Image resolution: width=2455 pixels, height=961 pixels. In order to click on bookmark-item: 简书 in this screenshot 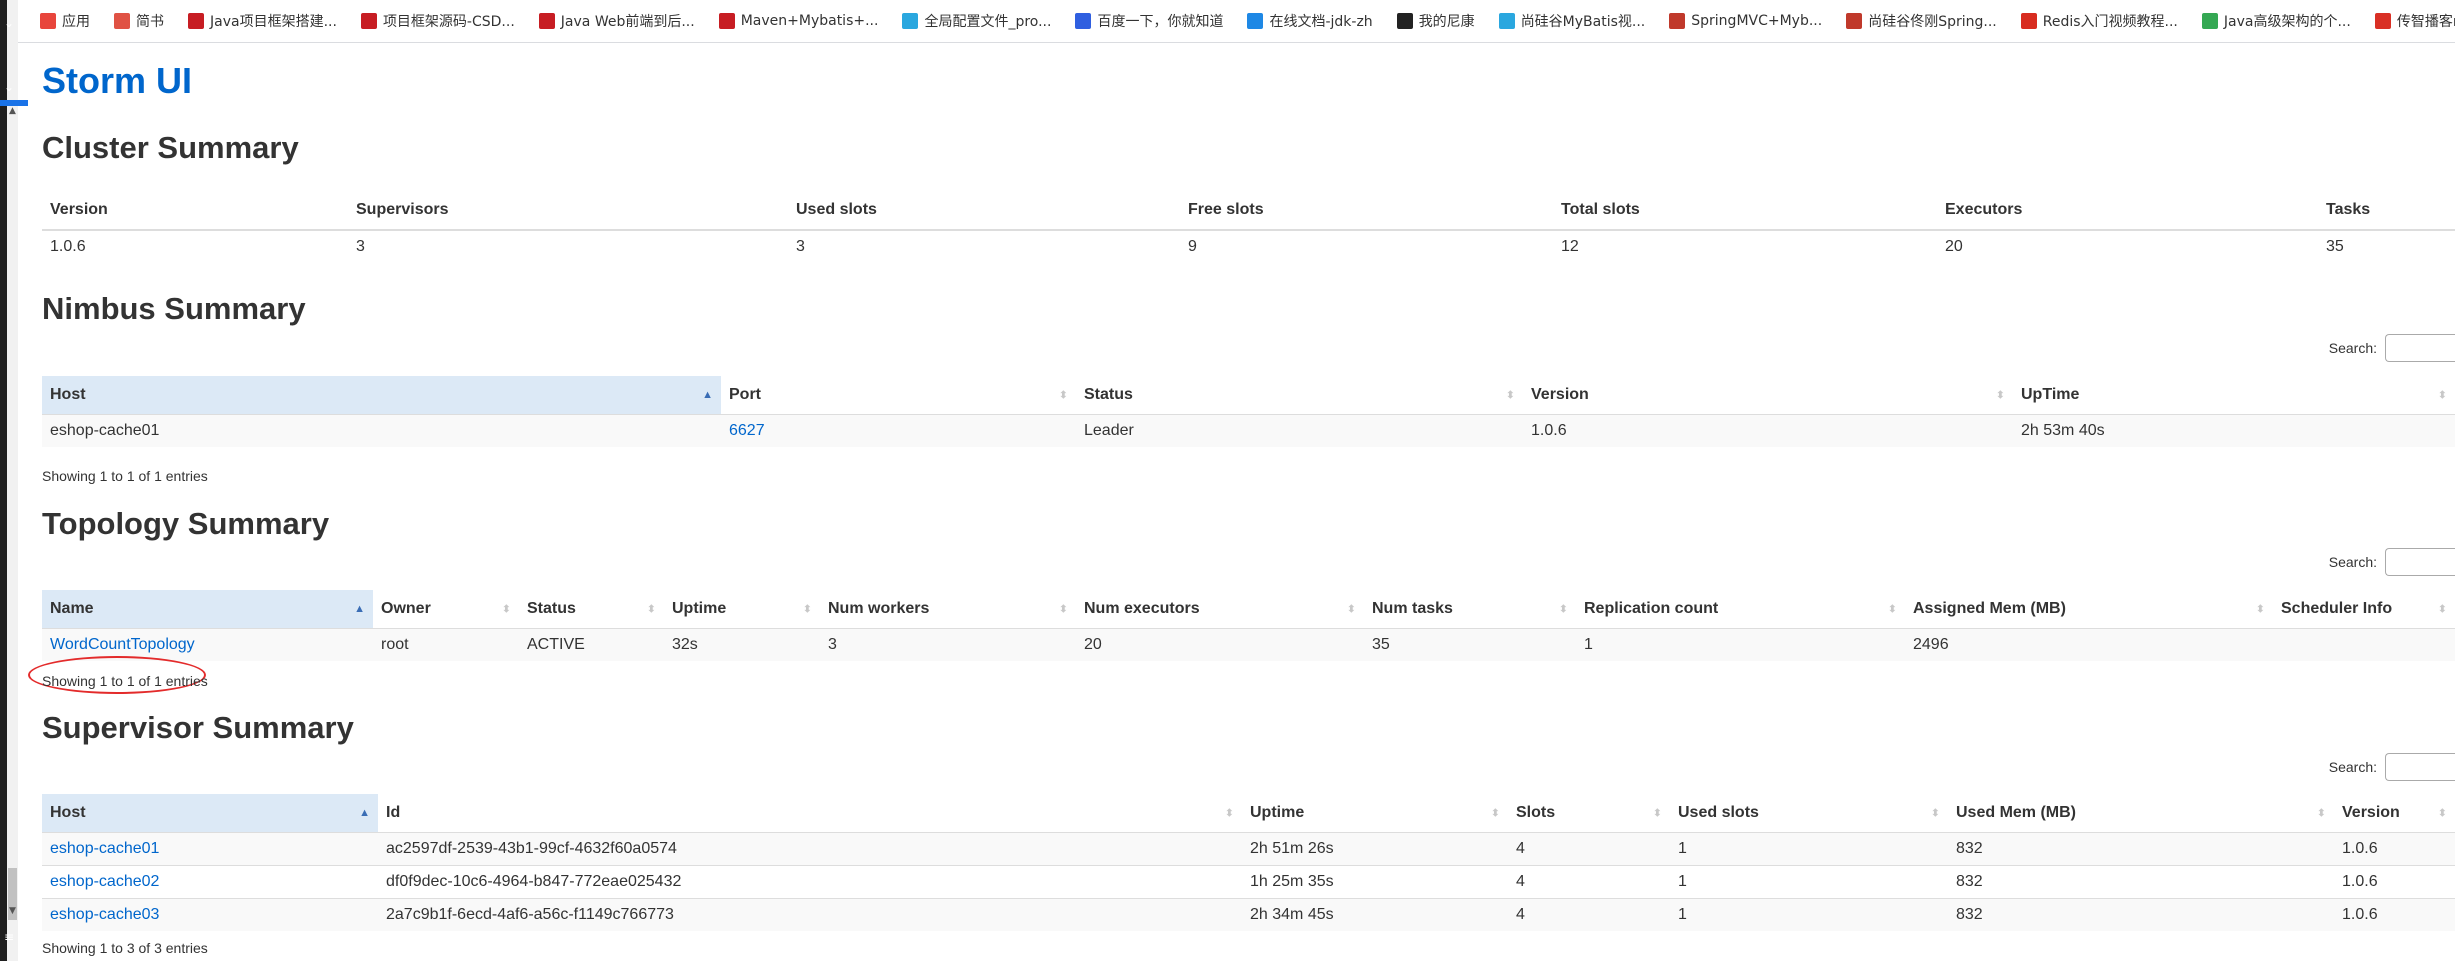, I will do `click(139, 21)`.